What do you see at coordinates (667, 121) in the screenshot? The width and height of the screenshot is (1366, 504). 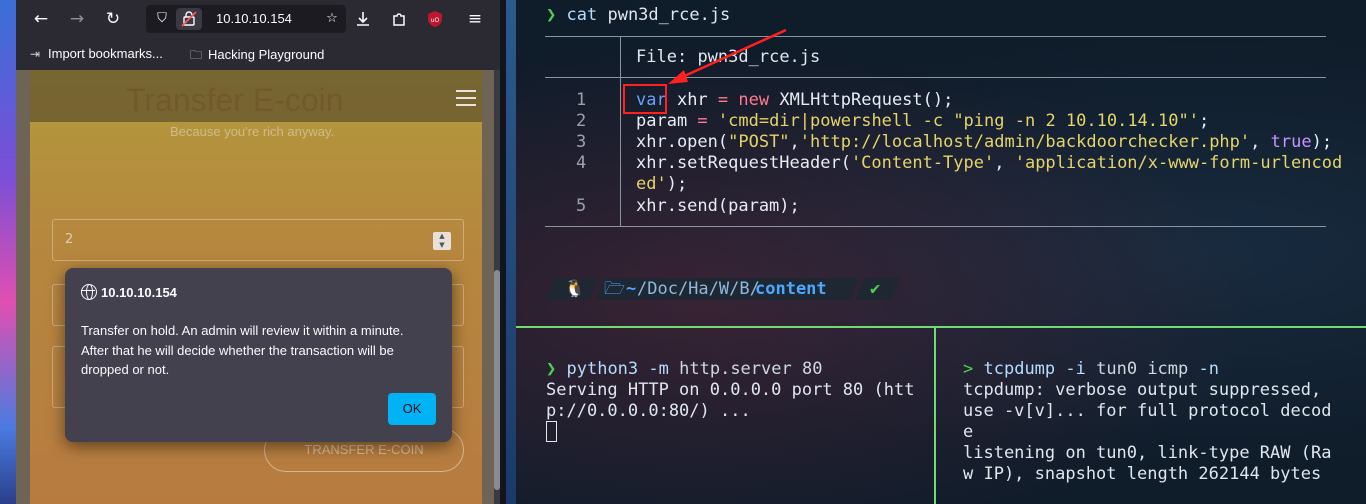 I see `code-token: param` at bounding box center [667, 121].